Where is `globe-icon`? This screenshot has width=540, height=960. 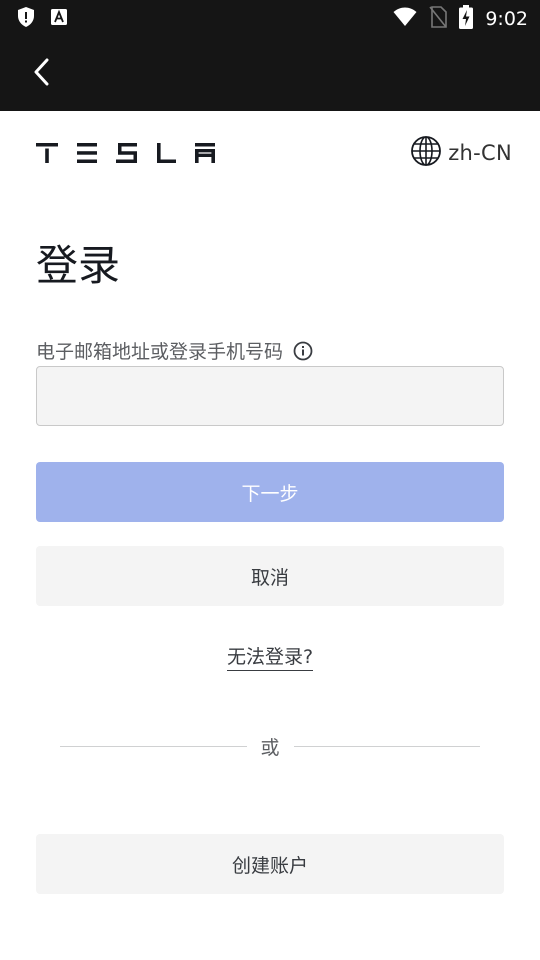
globe-icon is located at coordinates (426, 153).